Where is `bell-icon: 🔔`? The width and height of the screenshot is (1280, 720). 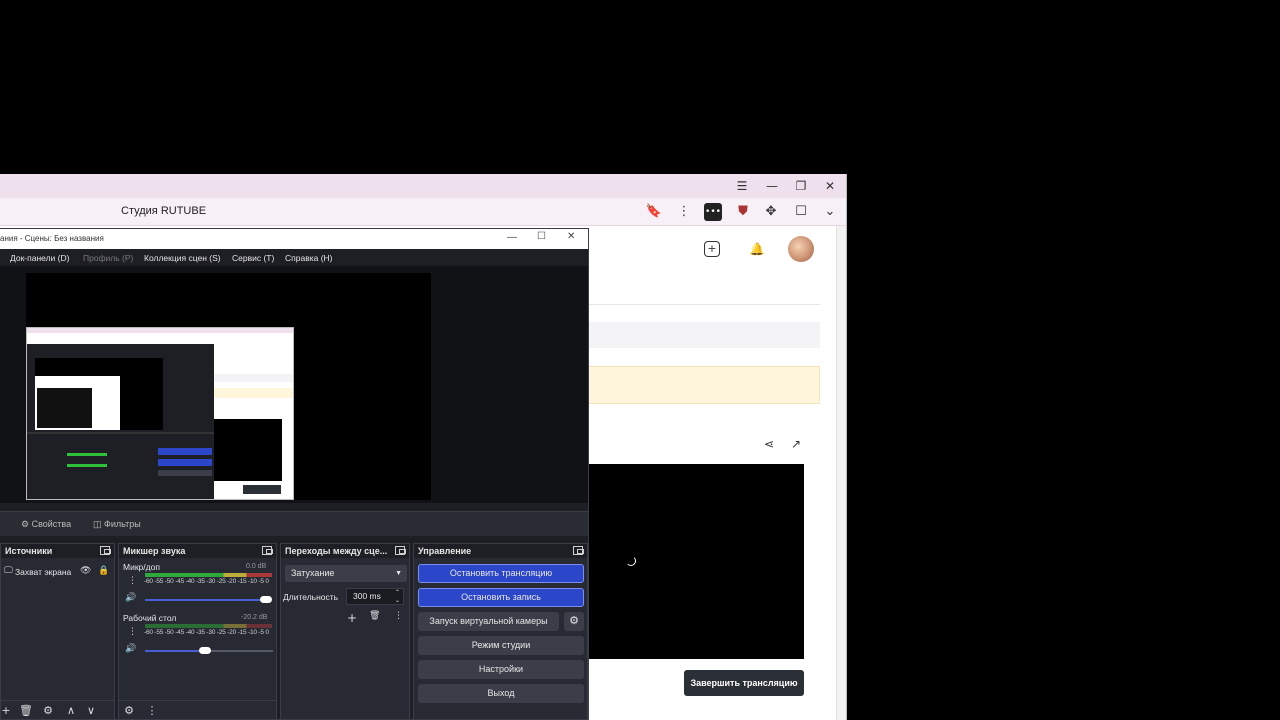 bell-icon: 🔔 is located at coordinates (757, 249).